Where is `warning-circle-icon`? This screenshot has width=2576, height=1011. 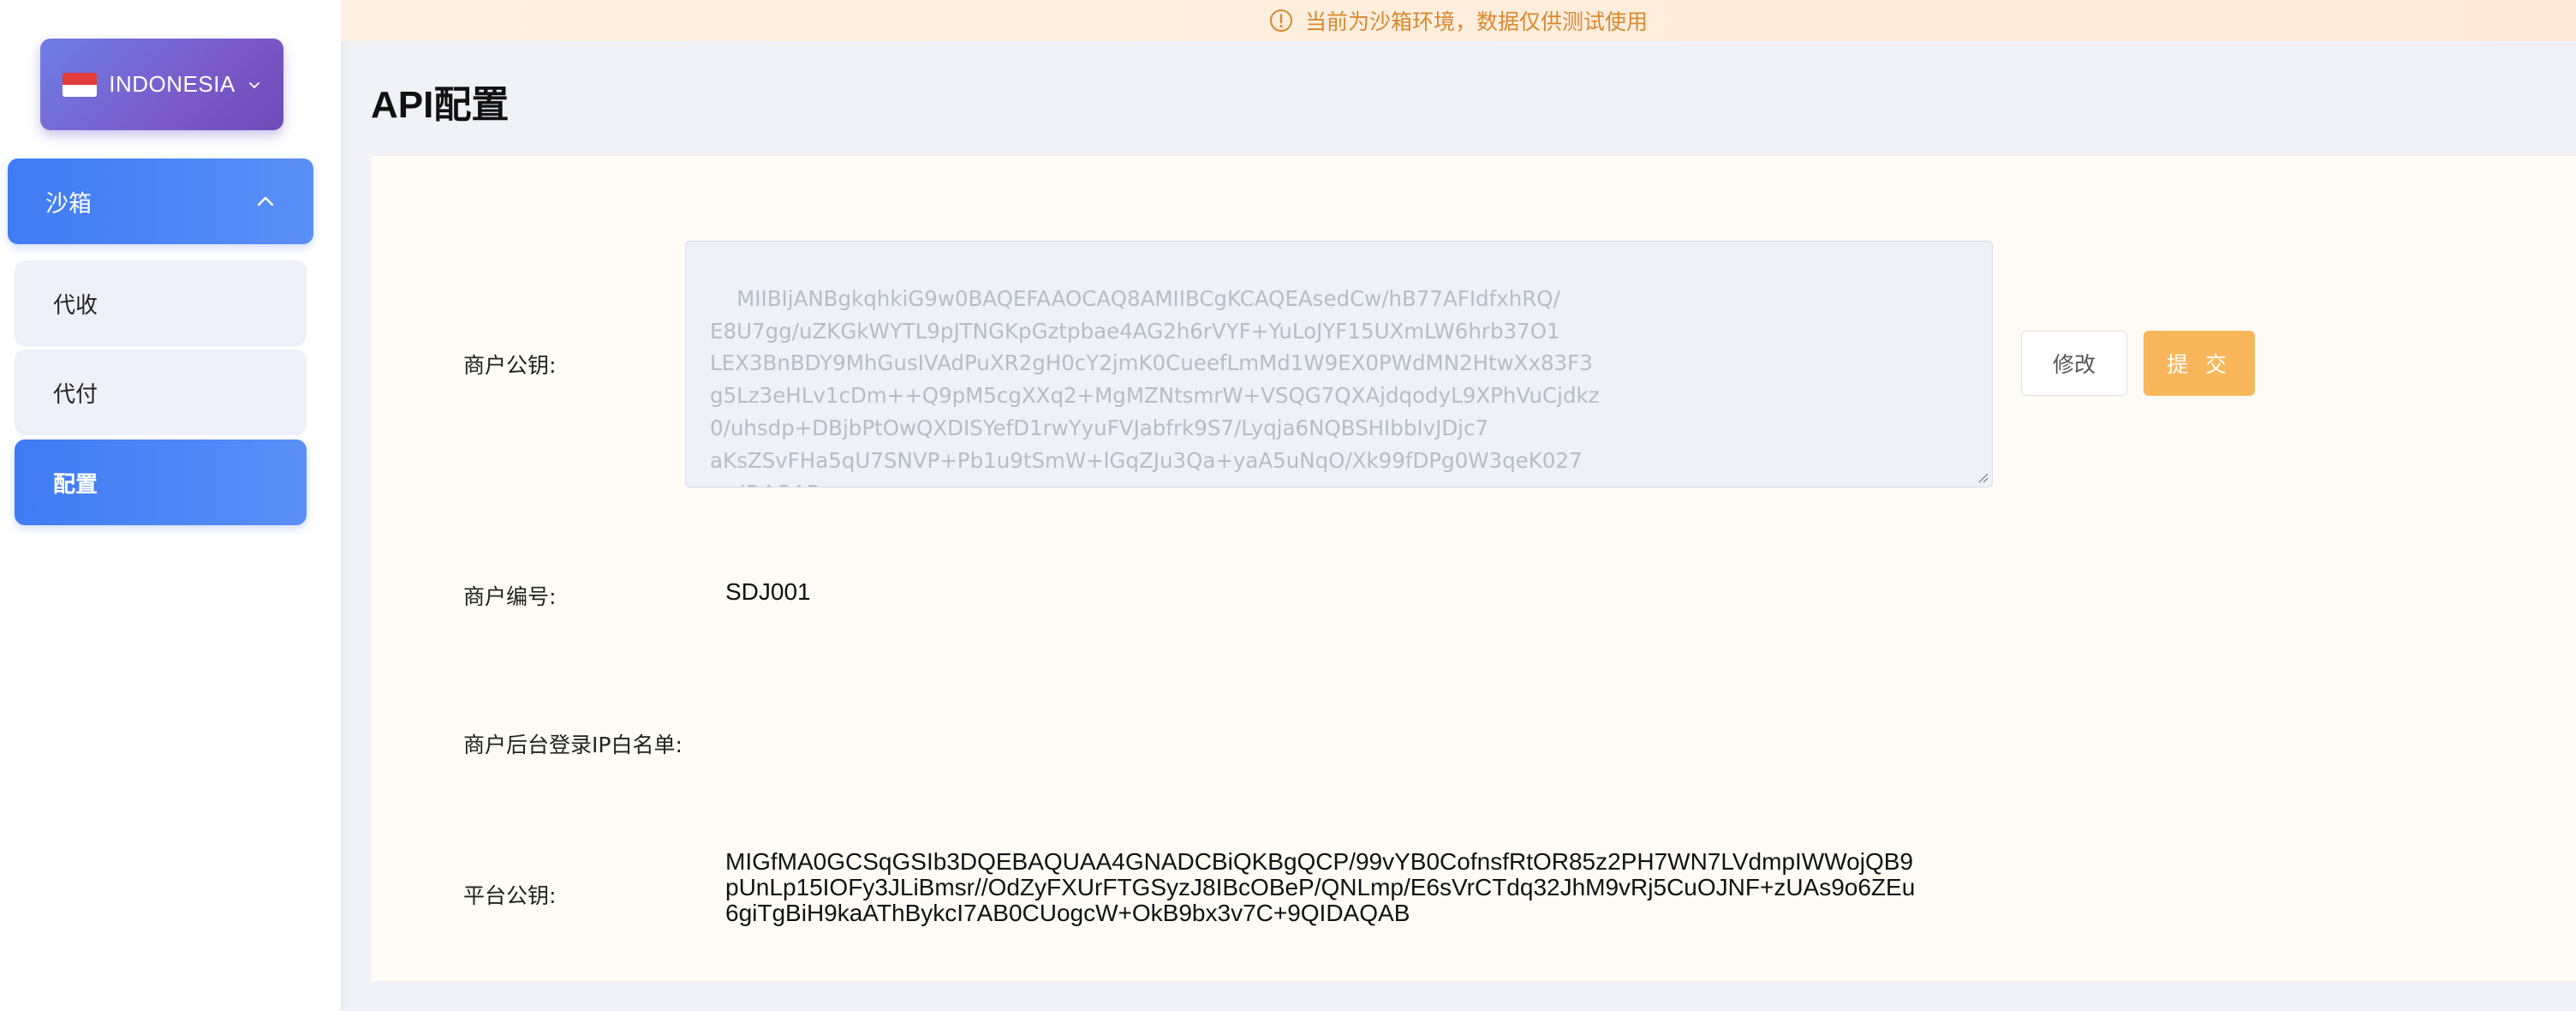
warning-circle-icon is located at coordinates (1280, 20).